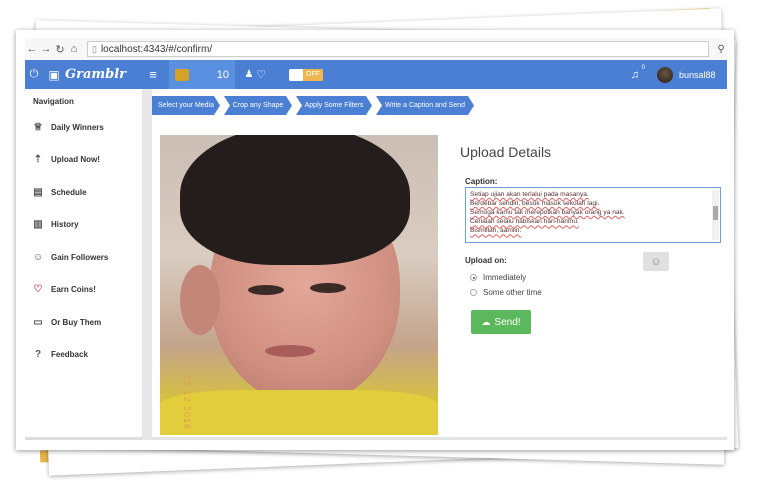  Describe the element at coordinates (665, 74) in the screenshot. I see `avatar` at that location.